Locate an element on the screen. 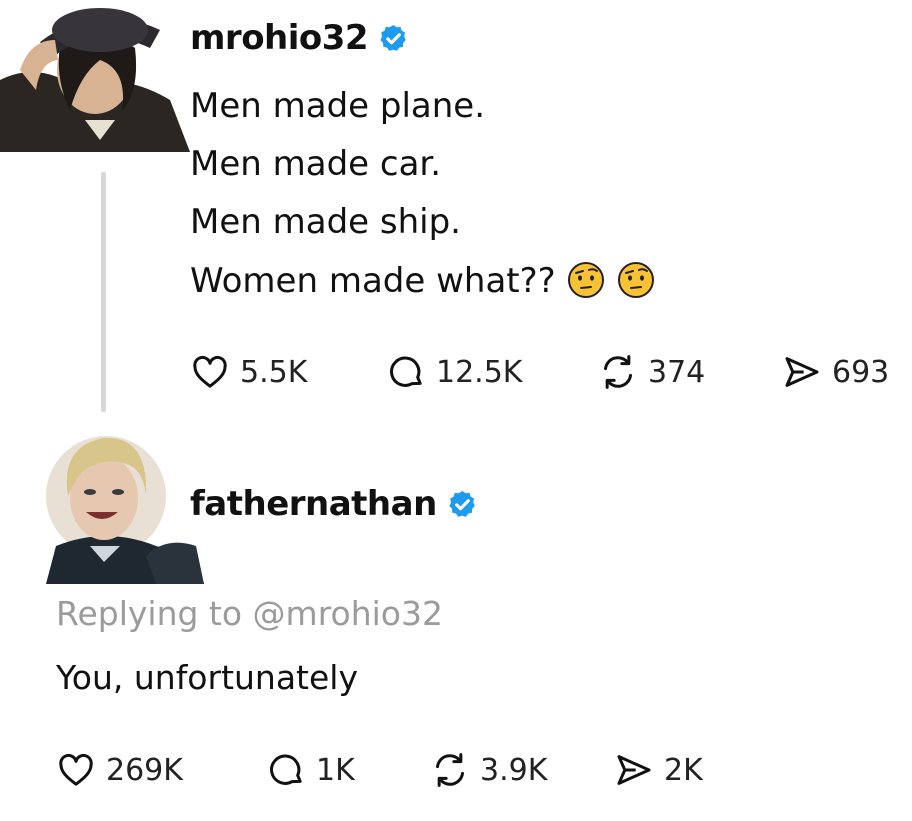 This screenshot has width=912, height=821. comment-count: 12.5K is located at coordinates (479, 372).